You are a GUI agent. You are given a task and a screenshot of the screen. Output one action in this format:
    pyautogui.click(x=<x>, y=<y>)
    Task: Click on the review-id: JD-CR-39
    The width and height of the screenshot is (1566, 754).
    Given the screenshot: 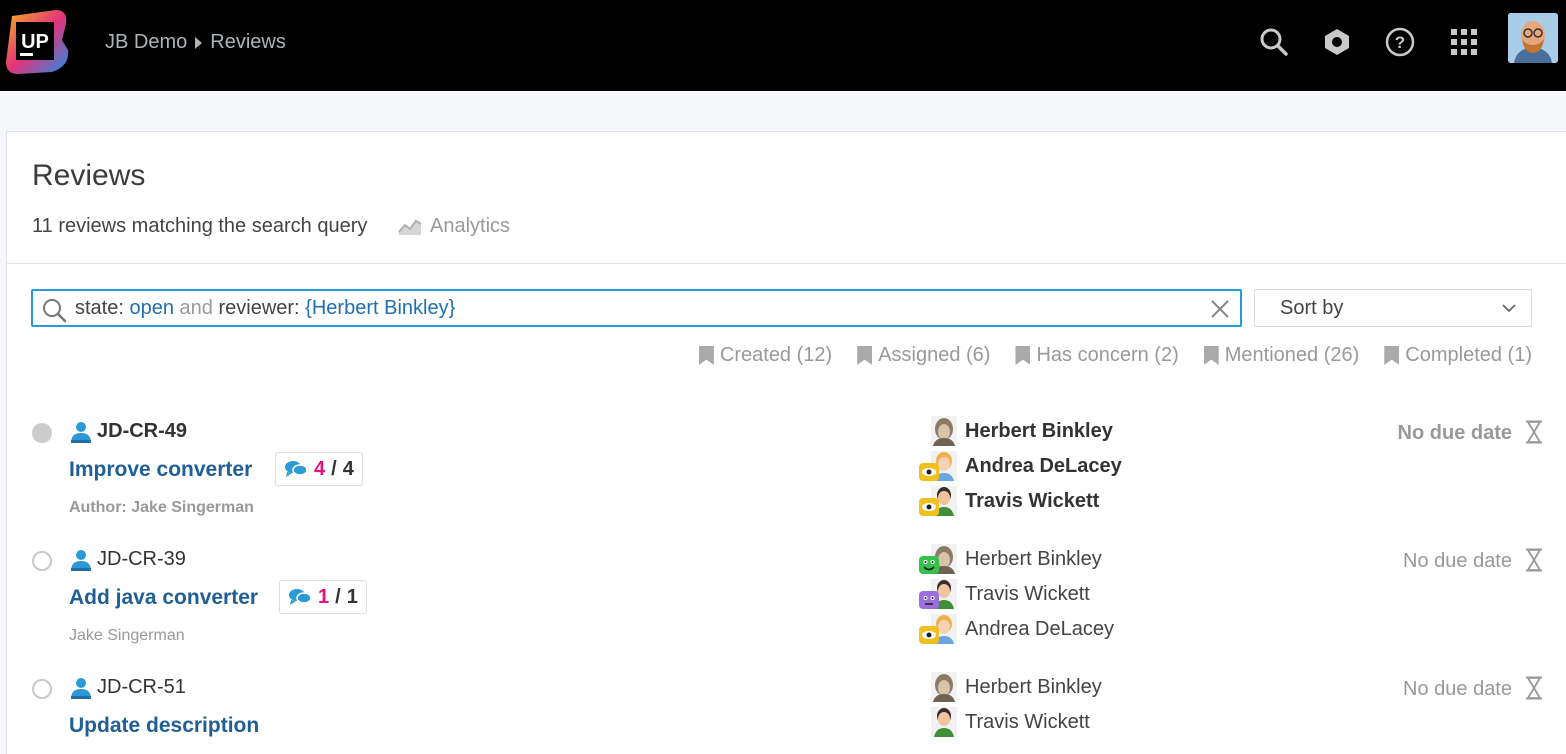 What is the action you would take?
    pyautogui.click(x=127, y=559)
    